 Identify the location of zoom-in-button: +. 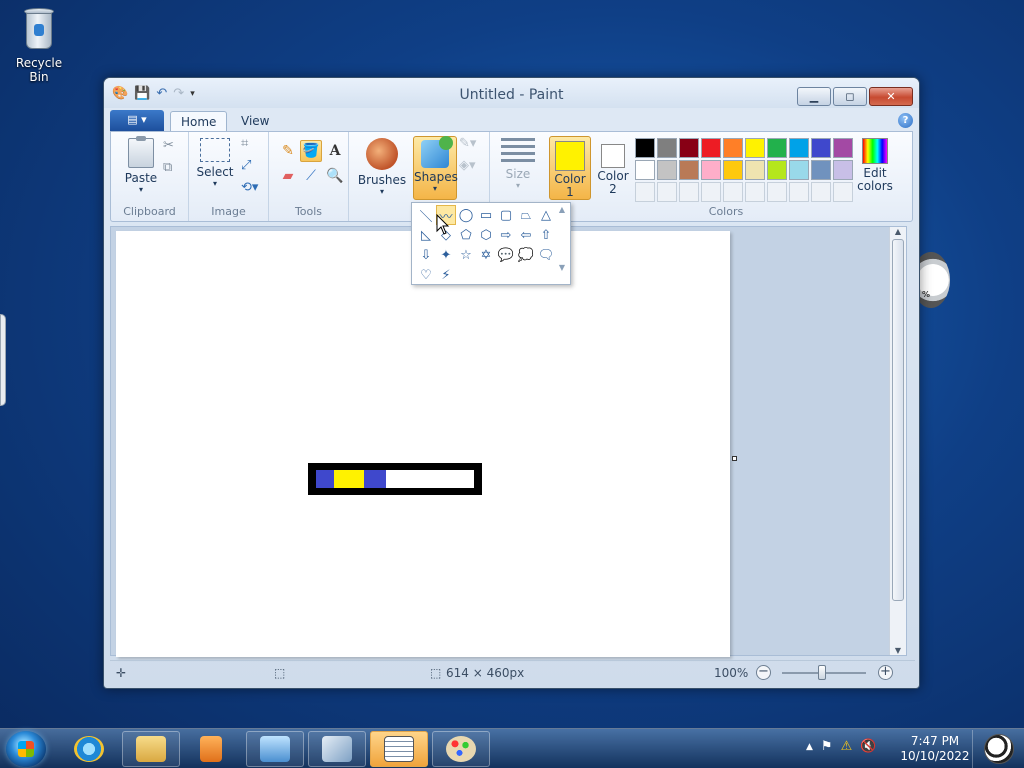
(885, 672).